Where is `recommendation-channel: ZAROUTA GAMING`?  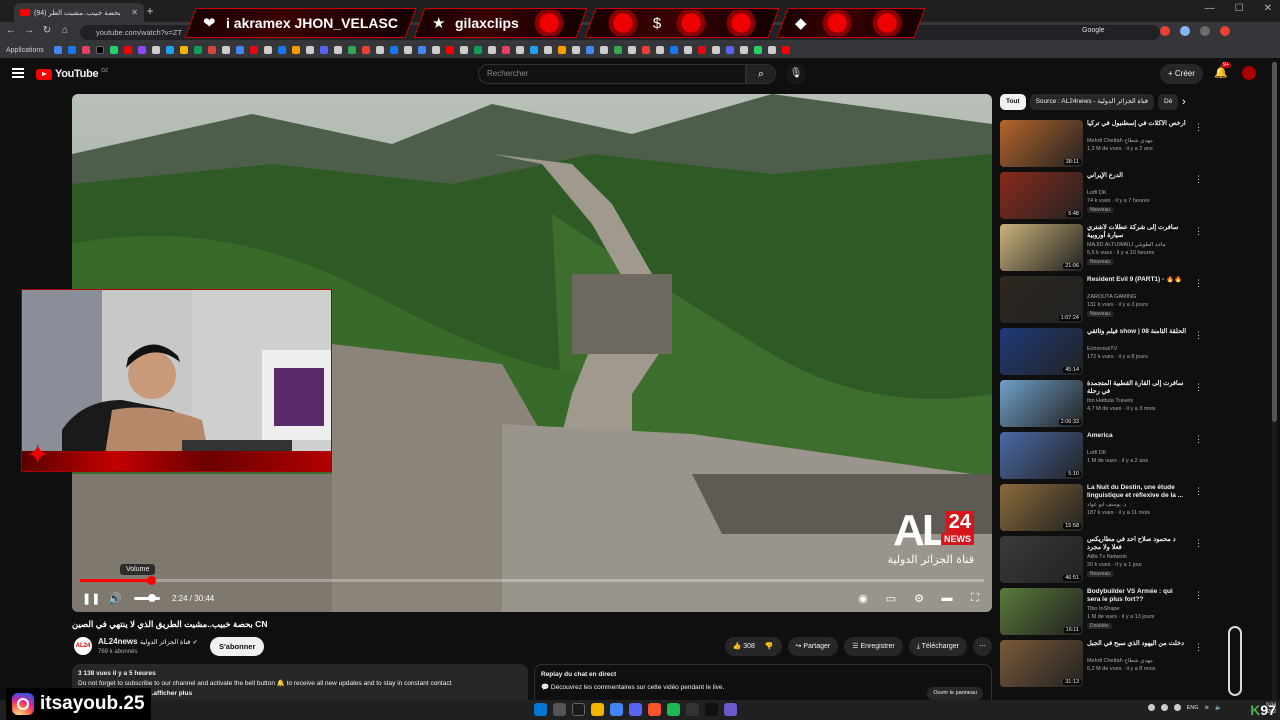
recommendation-channel: ZAROUTA GAMING is located at coordinates (1137, 297).